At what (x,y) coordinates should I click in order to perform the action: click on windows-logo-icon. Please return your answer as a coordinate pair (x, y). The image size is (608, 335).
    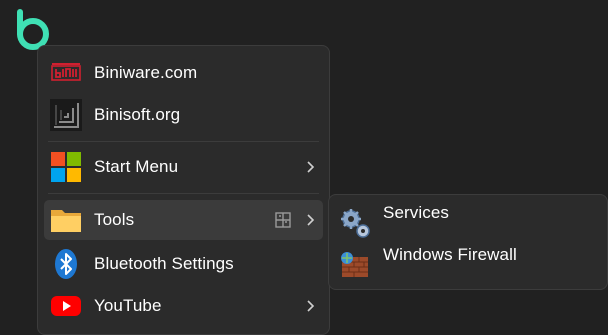
    Looking at the image, I should click on (66, 167).